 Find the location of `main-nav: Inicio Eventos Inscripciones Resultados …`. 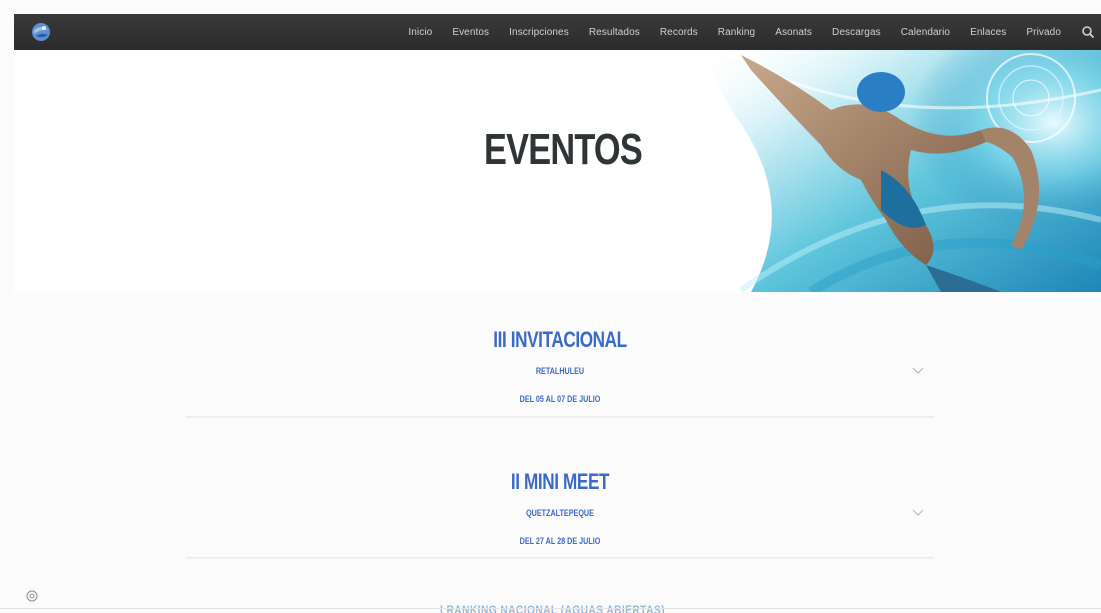

main-nav: Inicio Eventos Inscripciones Resultados … is located at coordinates (754, 32).